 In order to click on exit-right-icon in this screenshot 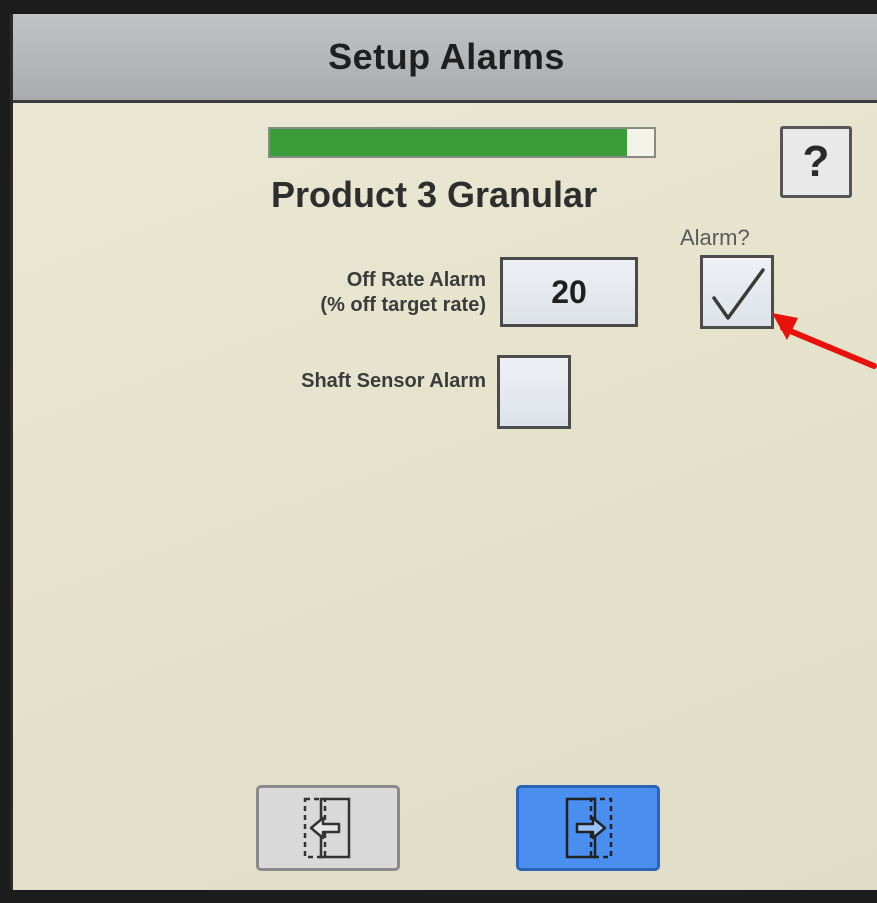, I will do `click(589, 828)`.